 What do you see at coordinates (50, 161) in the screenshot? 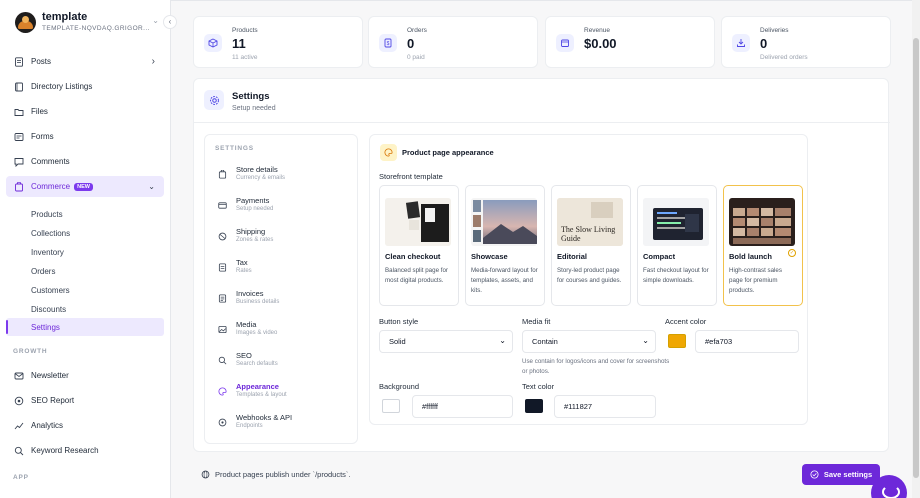
I see `sidebar-item-label: Comments` at bounding box center [50, 161].